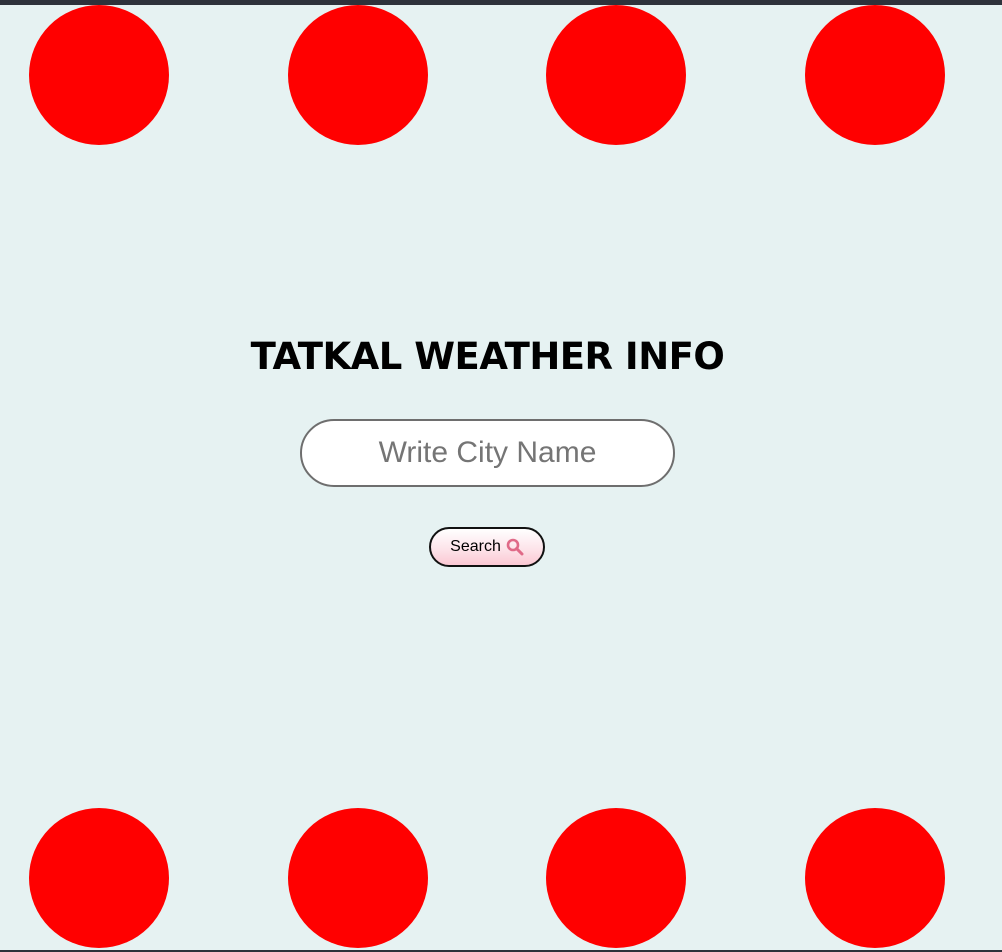 The height and width of the screenshot is (952, 1002). Describe the element at coordinates (515, 547) in the screenshot. I see `search-icon` at that location.